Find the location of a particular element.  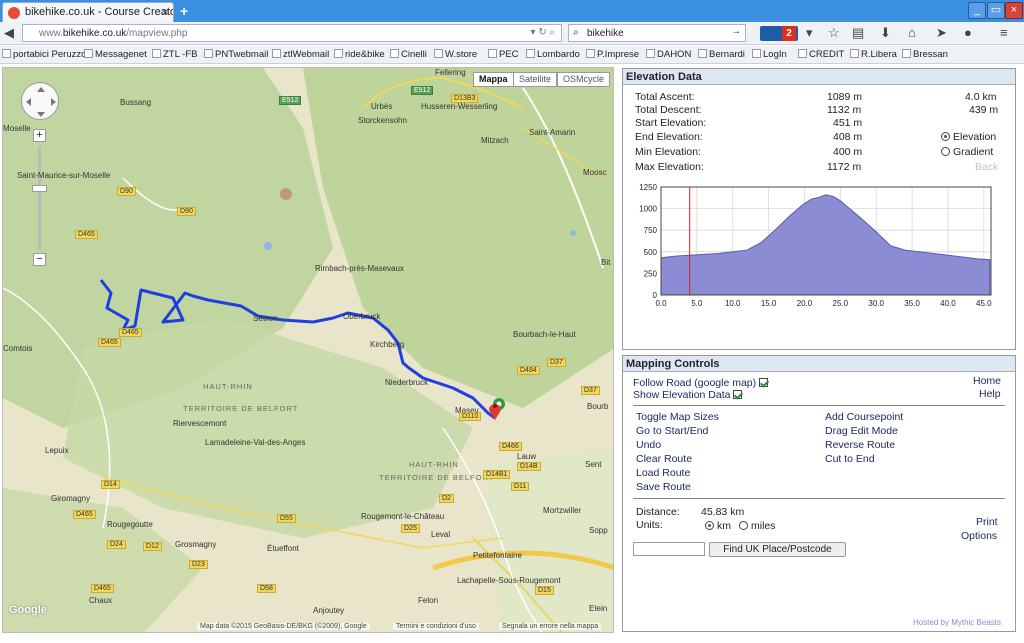

back-arrow-icon: ◀ is located at coordinates (9, 33).